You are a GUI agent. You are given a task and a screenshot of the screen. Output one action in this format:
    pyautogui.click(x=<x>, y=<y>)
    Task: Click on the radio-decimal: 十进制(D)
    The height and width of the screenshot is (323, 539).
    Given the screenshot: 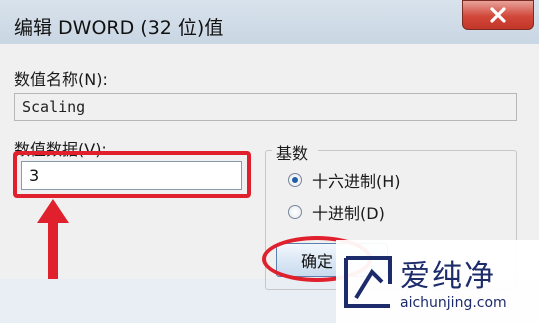 What is the action you would take?
    pyautogui.click(x=336, y=212)
    